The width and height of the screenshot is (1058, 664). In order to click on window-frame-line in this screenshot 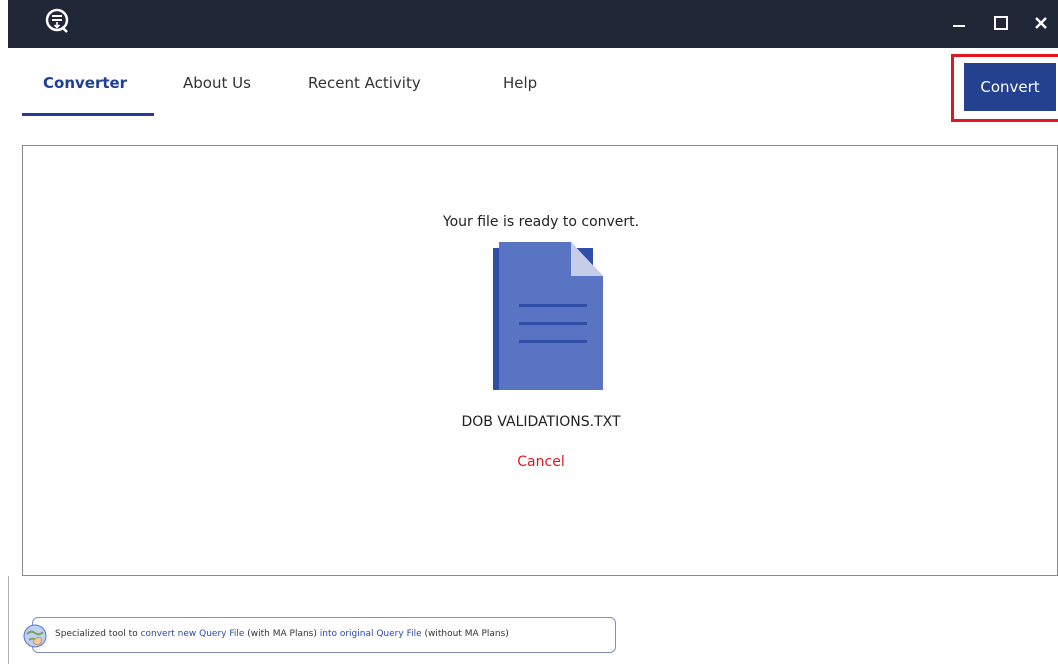, I will do `click(8, 620)`.